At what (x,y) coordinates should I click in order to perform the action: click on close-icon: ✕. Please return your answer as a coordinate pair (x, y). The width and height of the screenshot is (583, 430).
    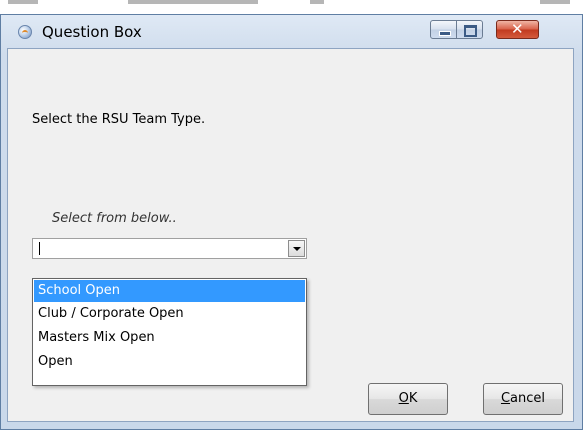
    Looking at the image, I should click on (517, 29).